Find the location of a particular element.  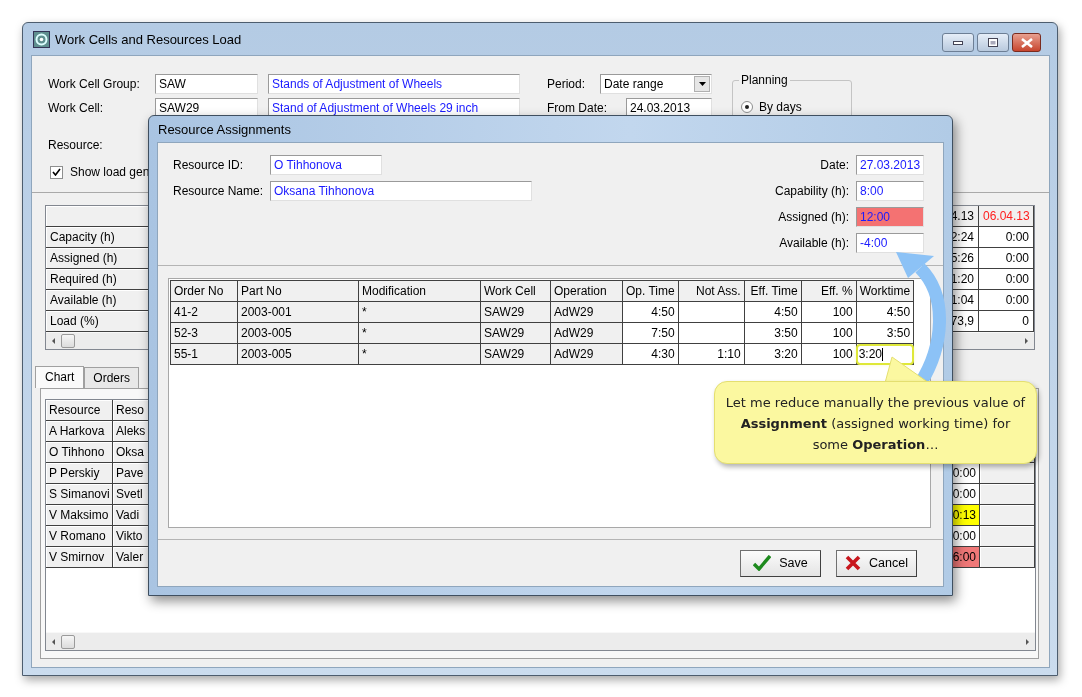

column-header: Eff. Time is located at coordinates (773, 291).